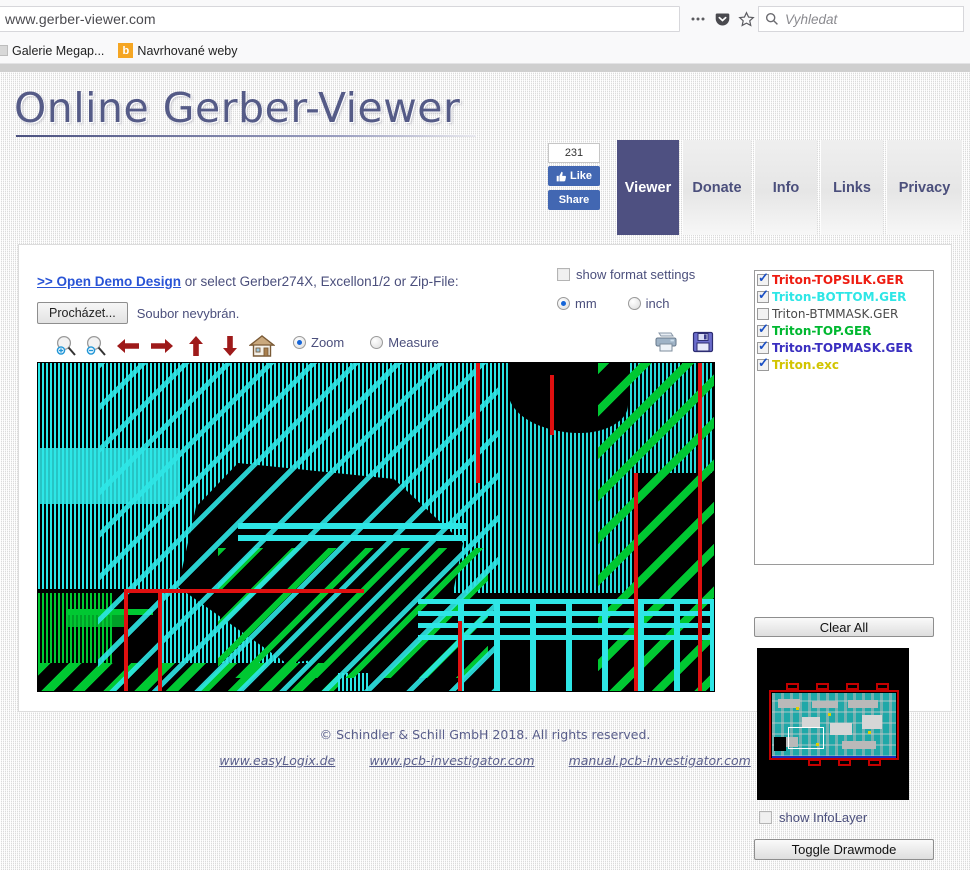 This screenshot has width=970, height=870. What do you see at coordinates (485, 51) in the screenshot?
I see `bookmarks-bar: Galerie Megap... b Navrhované weby` at bounding box center [485, 51].